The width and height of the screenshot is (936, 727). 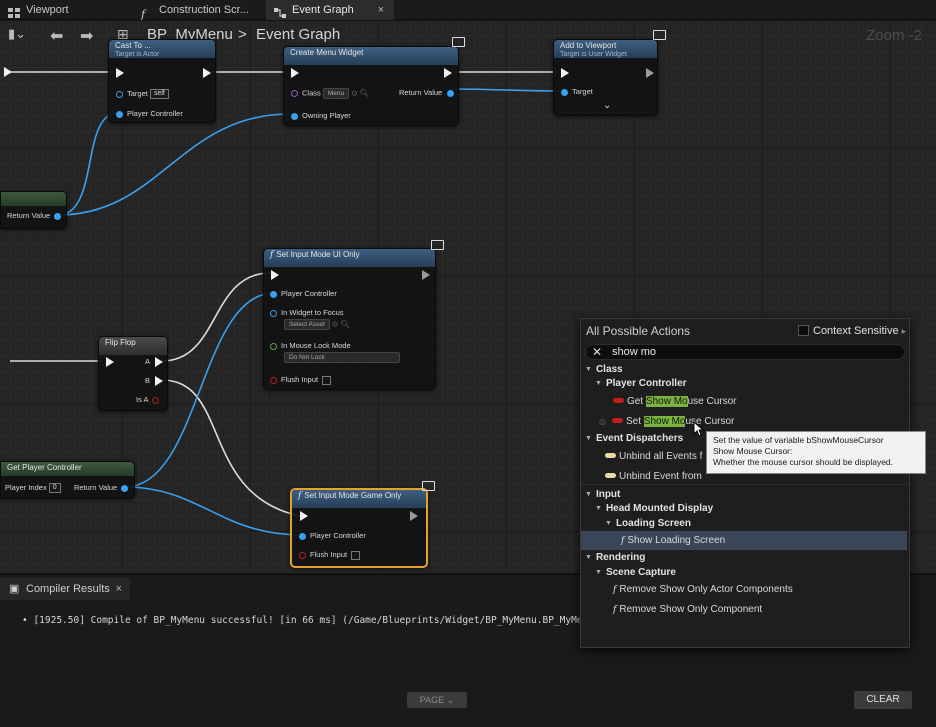 What do you see at coordinates (17, 34) in the screenshot?
I see `bookmark-icon: ▮⌄` at bounding box center [17, 34].